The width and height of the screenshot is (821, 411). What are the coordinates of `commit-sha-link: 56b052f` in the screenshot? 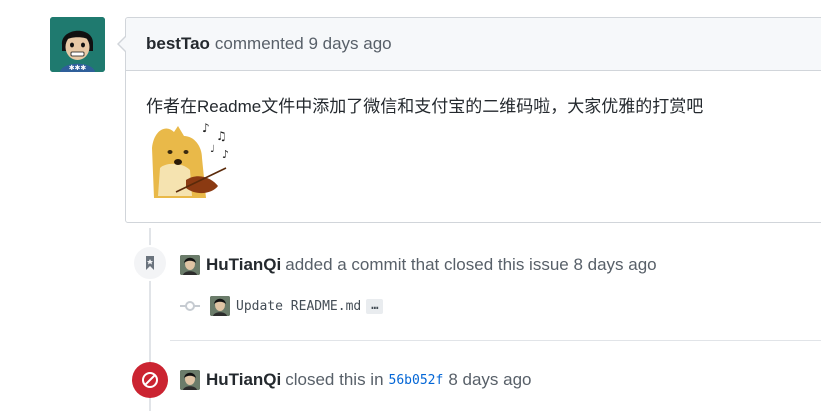 It's located at (416, 380).